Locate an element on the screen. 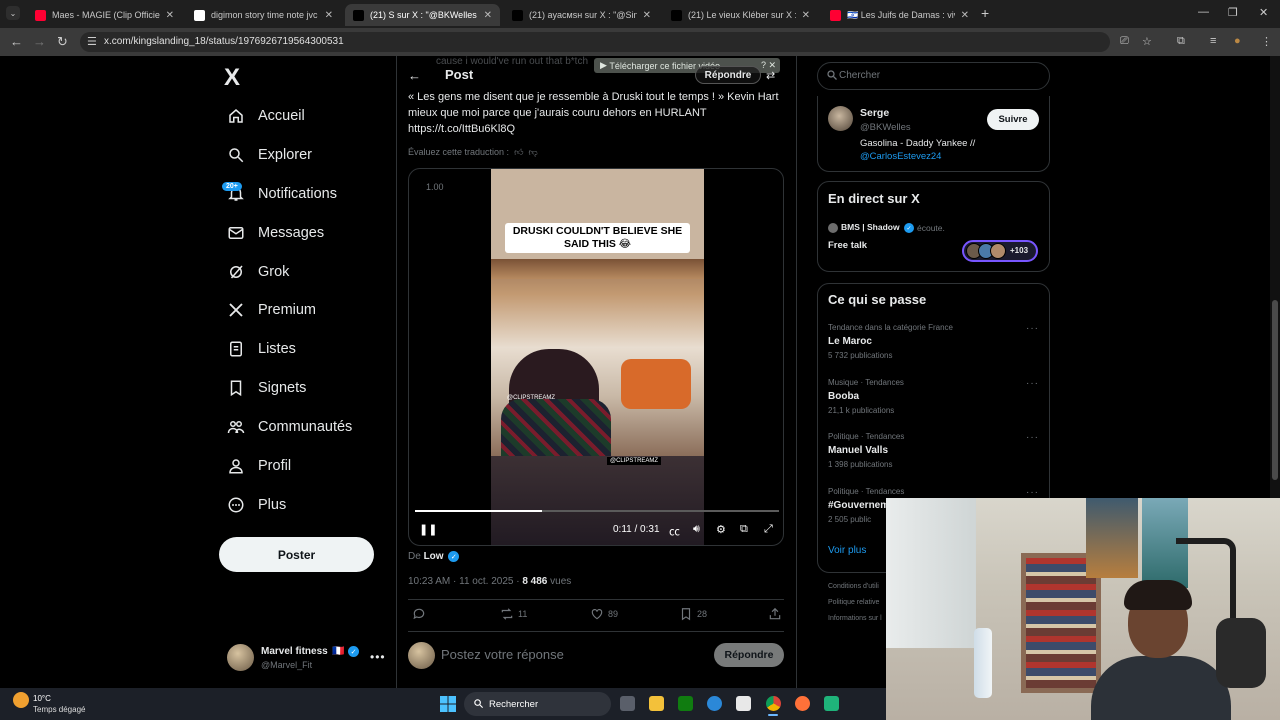 The width and height of the screenshot is (1280, 720). browser-tab: Maes - MAGIE (Clip Officiel) - Y✕ is located at coordinates (104, 15).